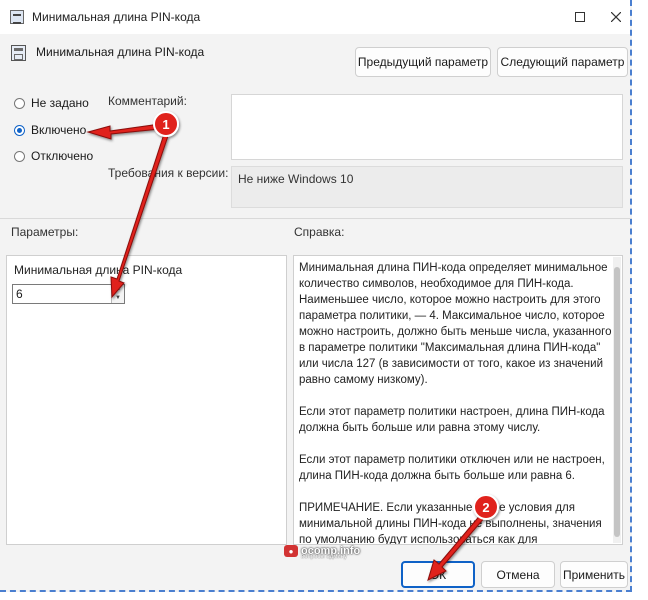  I want to click on maximize-icon, so click(580, 17).